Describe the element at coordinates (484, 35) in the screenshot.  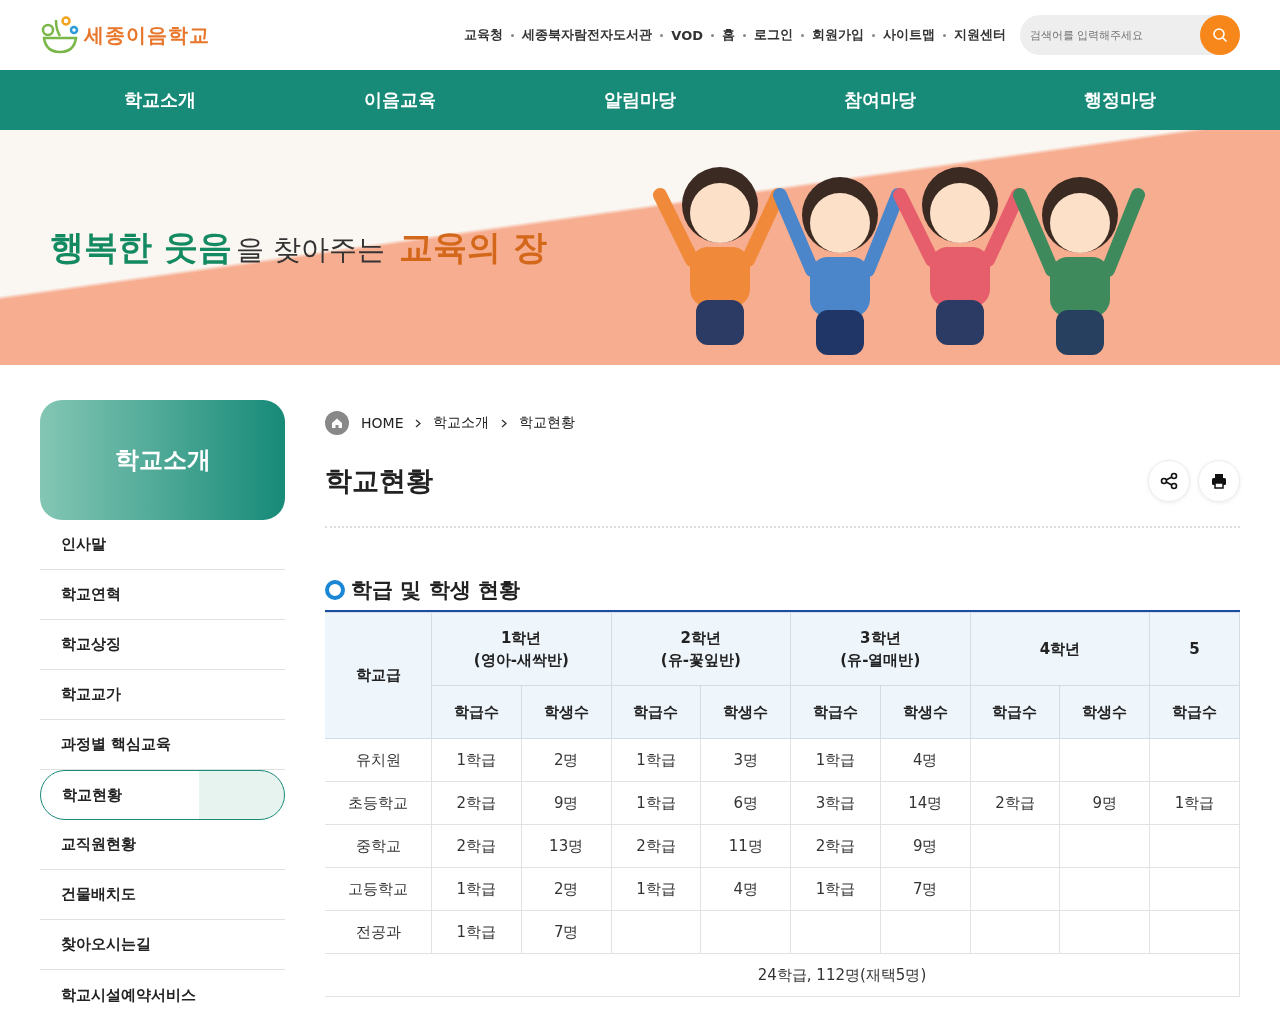
I see `header-link: 교육청` at that location.